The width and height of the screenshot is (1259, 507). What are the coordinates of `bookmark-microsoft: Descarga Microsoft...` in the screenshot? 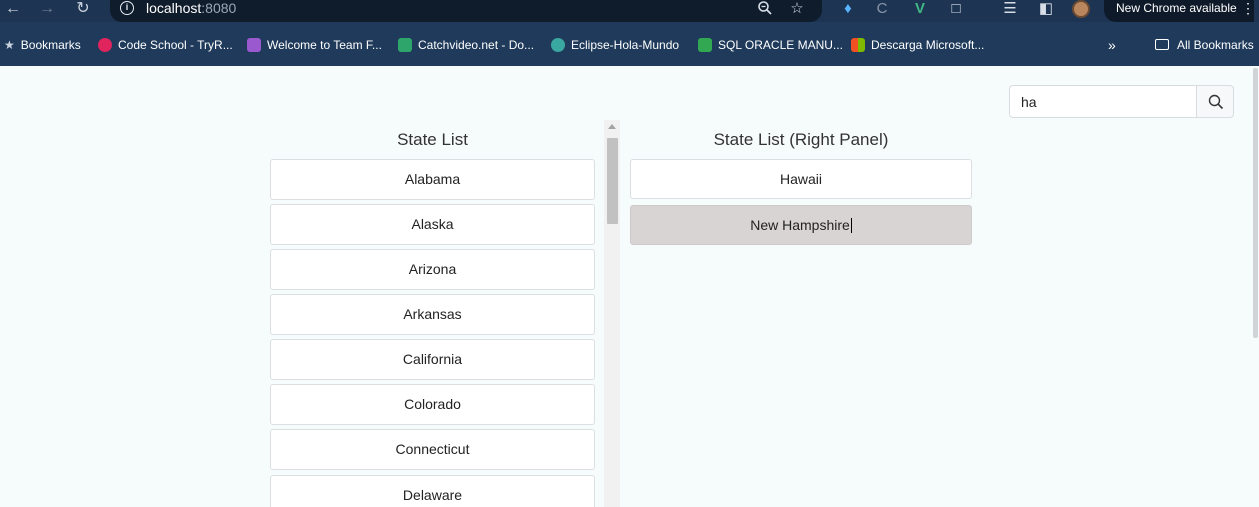 It's located at (917, 45).